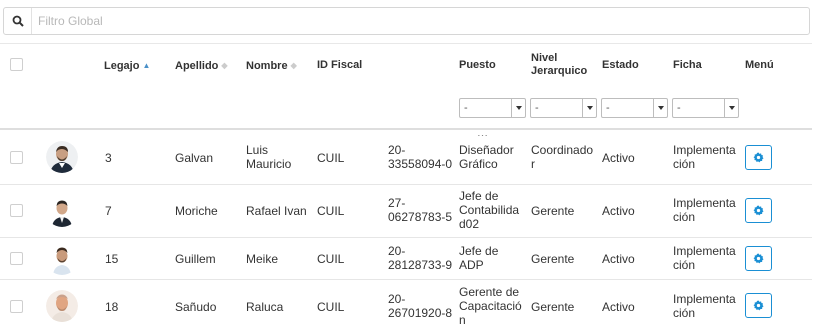 This screenshot has height=333, width=818. Describe the element at coordinates (486, 157) in the screenshot. I see `cell-puesto: Diseñador Gráfico` at that location.